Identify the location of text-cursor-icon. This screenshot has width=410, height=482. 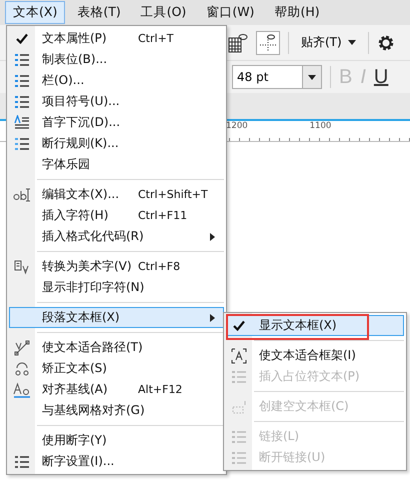
(22, 195).